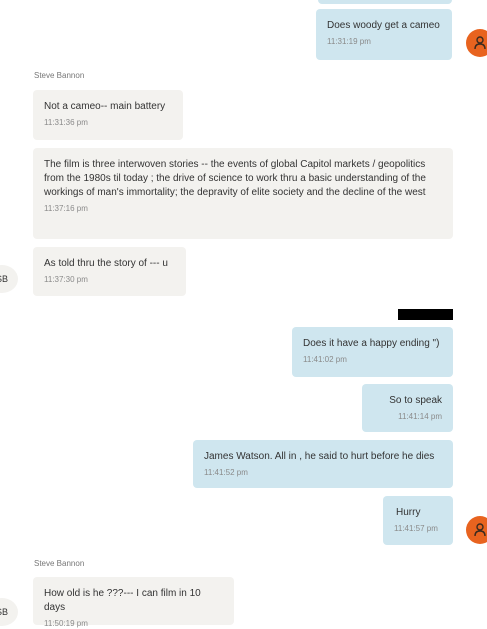 The image size is (487, 629). I want to click on message-text: As told thru the story of --- u, so click(106, 263).